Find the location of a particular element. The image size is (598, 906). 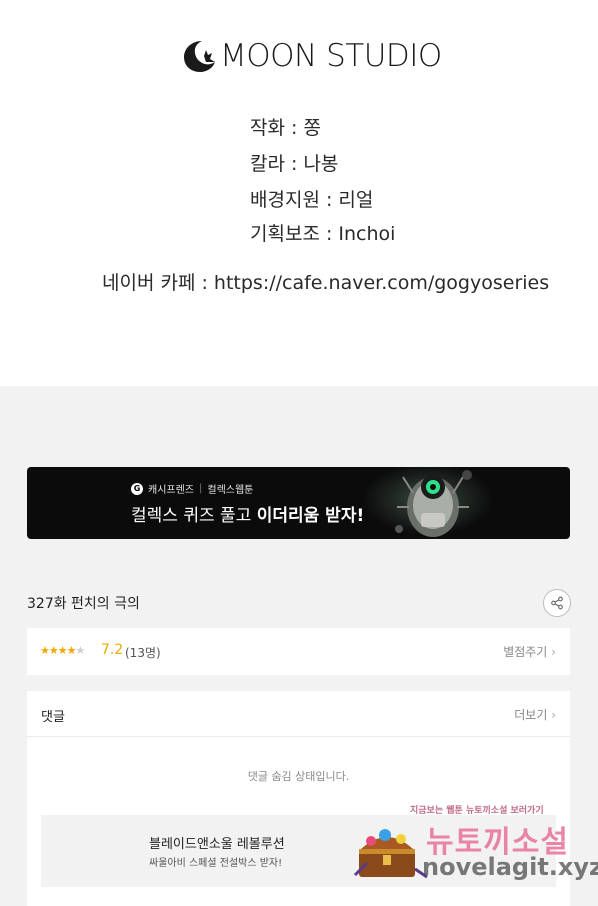

comments-label: 댓글 is located at coordinates (53, 717).